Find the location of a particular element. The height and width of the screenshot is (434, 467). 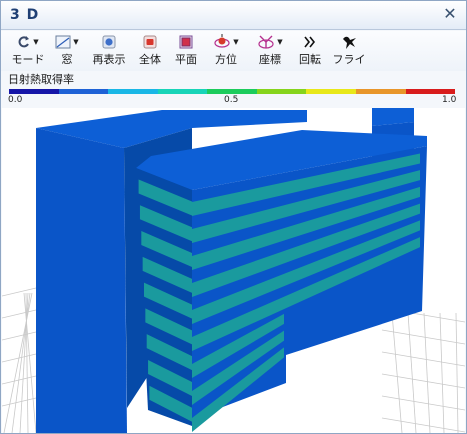

scale-min-label: 0.0 is located at coordinates (15, 100).